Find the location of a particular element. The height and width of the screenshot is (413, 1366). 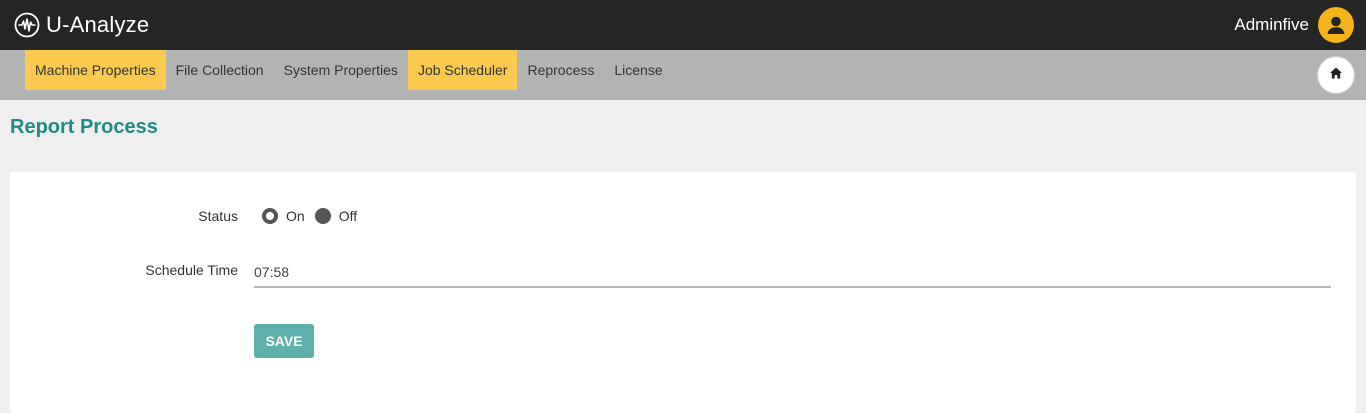

status-off-radio is located at coordinates (322, 216).